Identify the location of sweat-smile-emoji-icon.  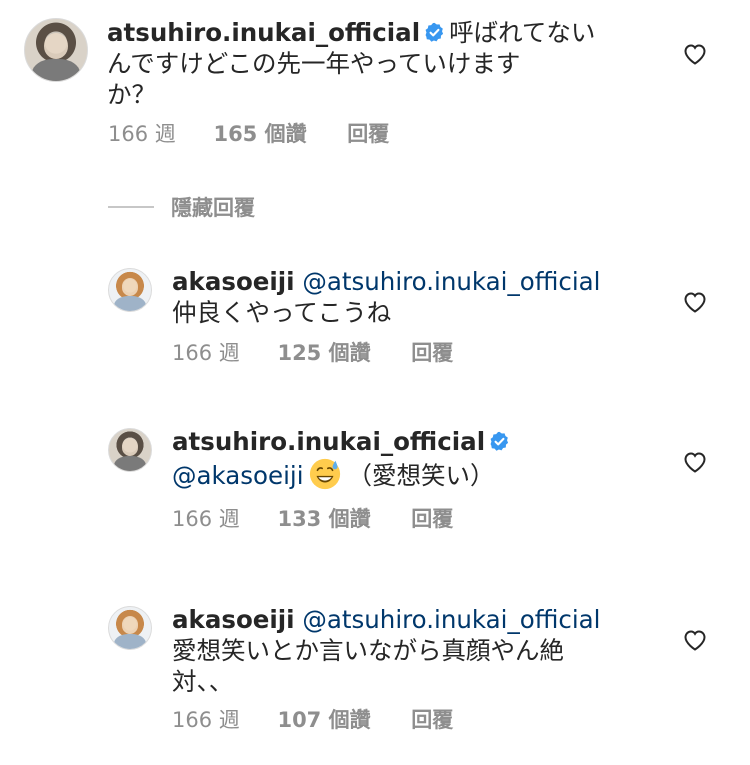
(324, 474).